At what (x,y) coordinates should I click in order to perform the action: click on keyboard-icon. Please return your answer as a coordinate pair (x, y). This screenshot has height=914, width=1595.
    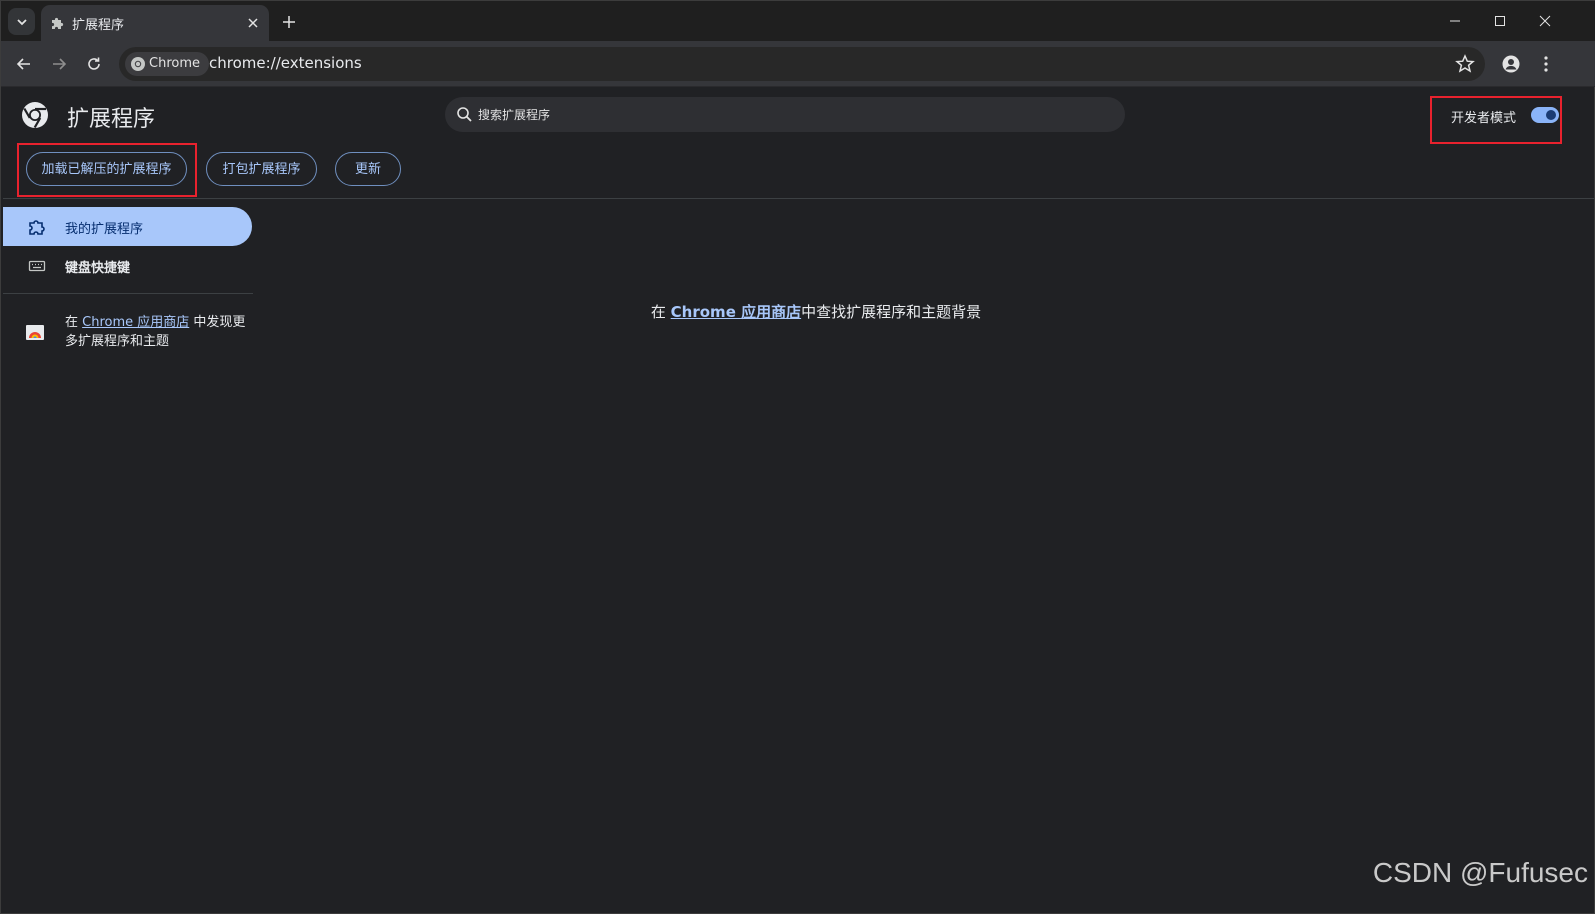
    Looking at the image, I should click on (37, 266).